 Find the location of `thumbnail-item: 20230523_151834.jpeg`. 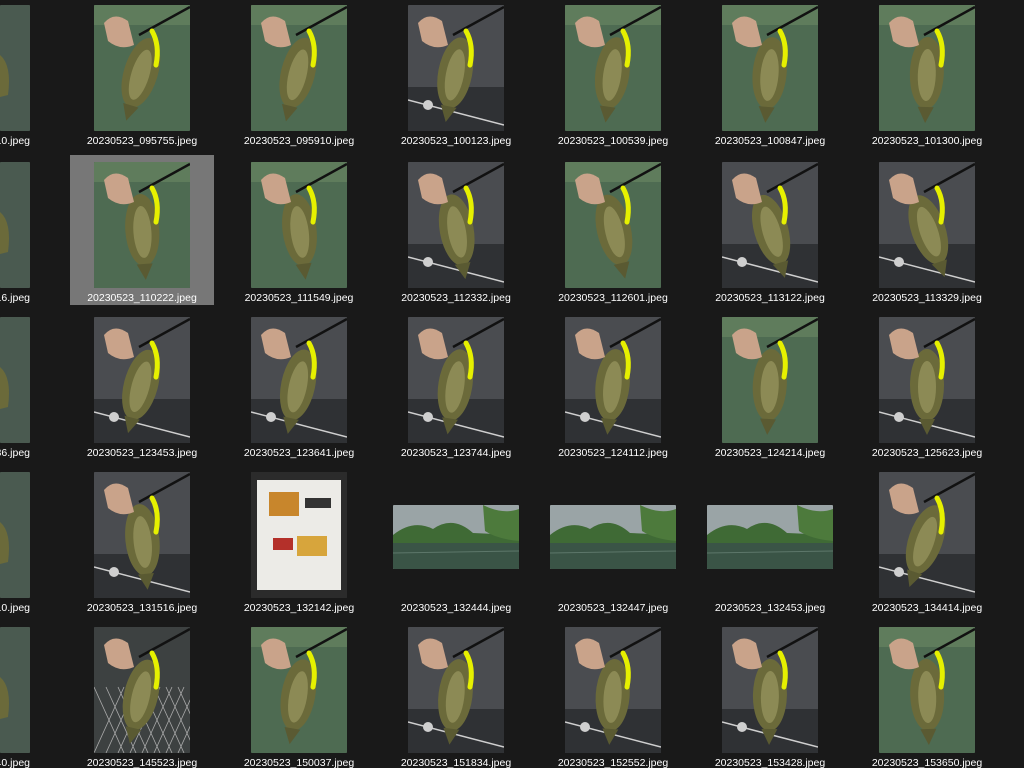

thumbnail-item: 20230523_151834.jpeg is located at coordinates (456, 694).